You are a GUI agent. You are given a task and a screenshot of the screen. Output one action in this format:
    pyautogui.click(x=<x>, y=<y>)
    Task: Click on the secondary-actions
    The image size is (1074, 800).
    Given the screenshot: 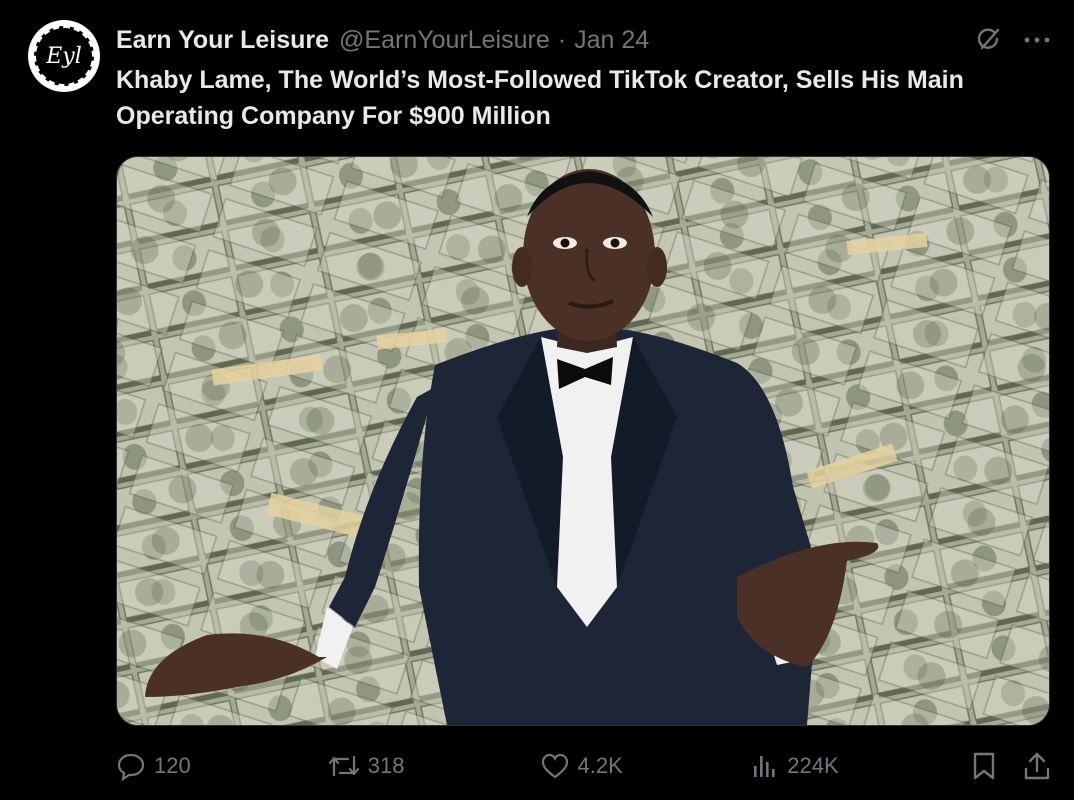 What is the action you would take?
    pyautogui.click(x=1011, y=766)
    